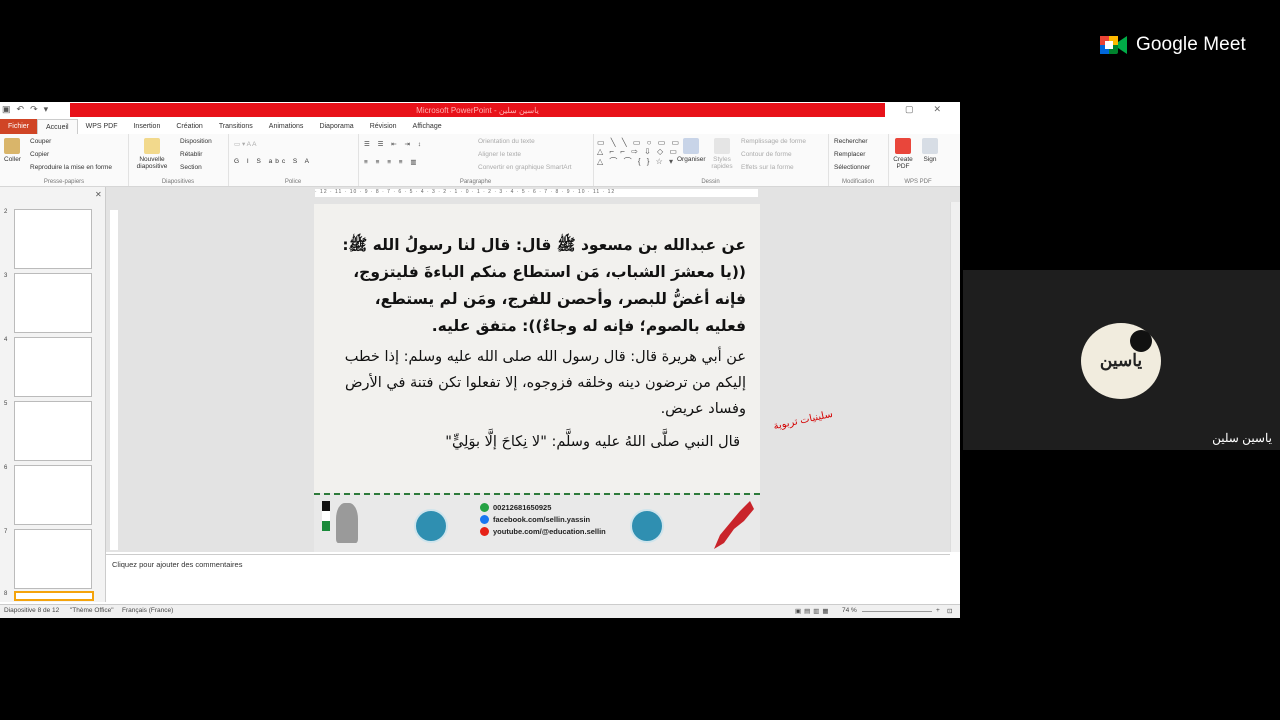  What do you see at coordinates (903, 154) in the screenshot?
I see `create-pdf-button: Create PDF` at bounding box center [903, 154].